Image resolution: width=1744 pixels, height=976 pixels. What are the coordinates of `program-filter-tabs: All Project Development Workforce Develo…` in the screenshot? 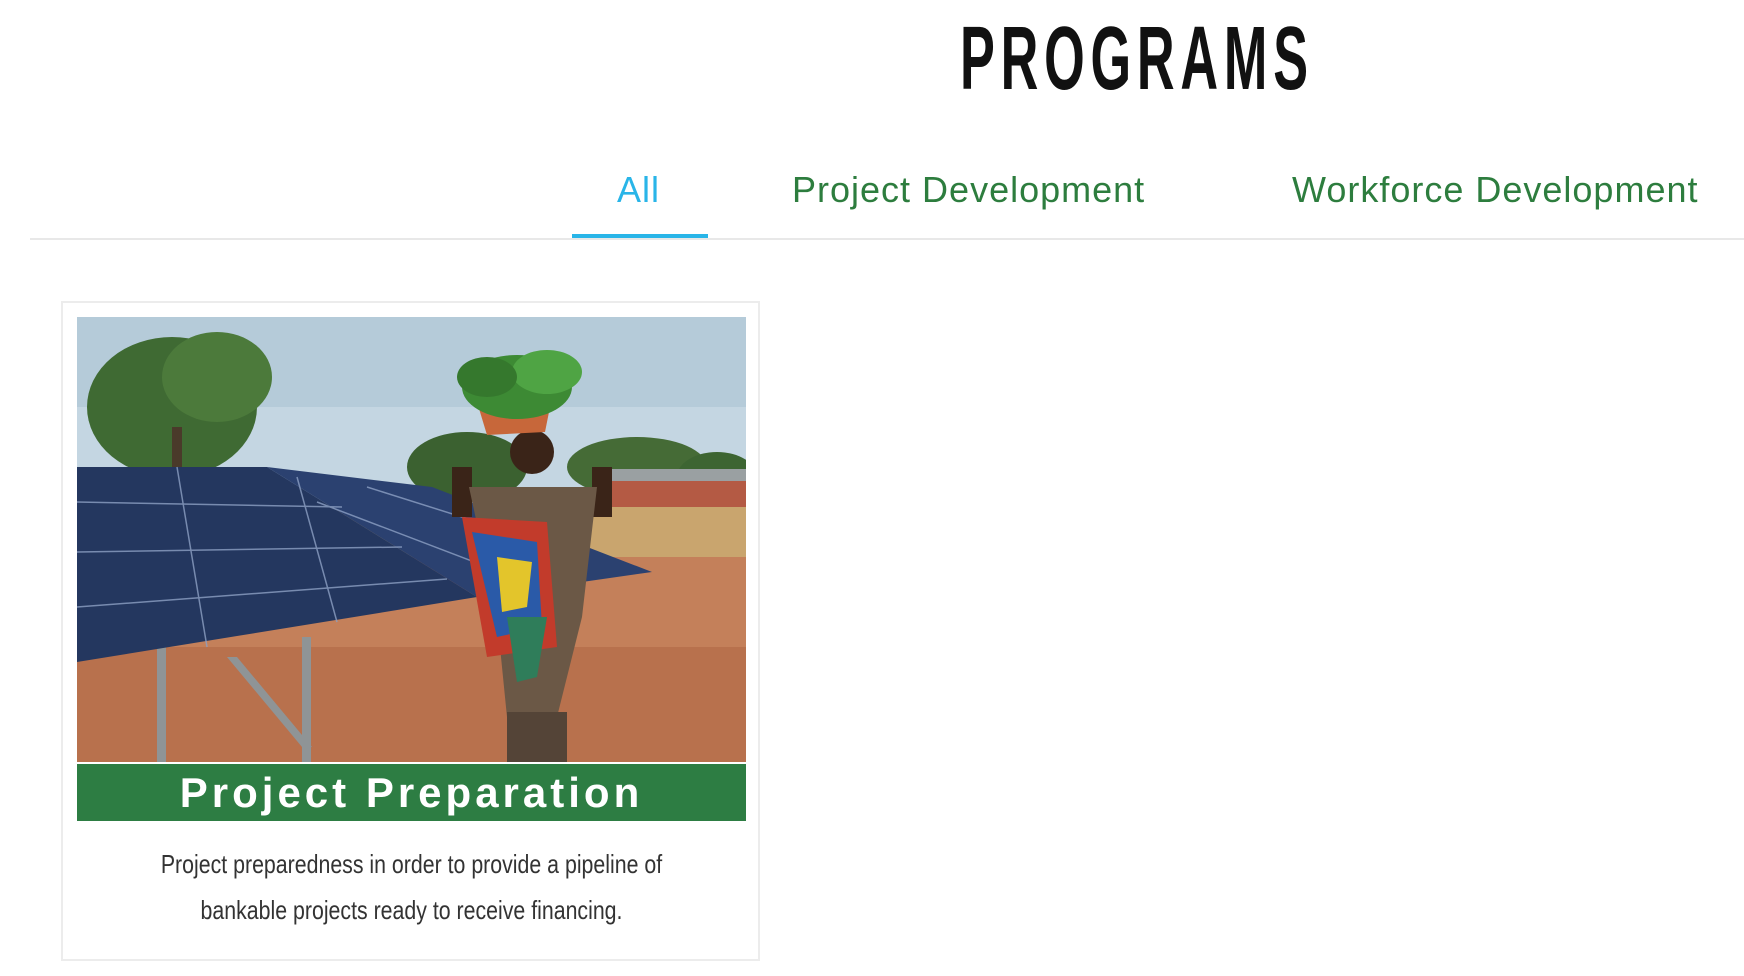 It's located at (887, 195).